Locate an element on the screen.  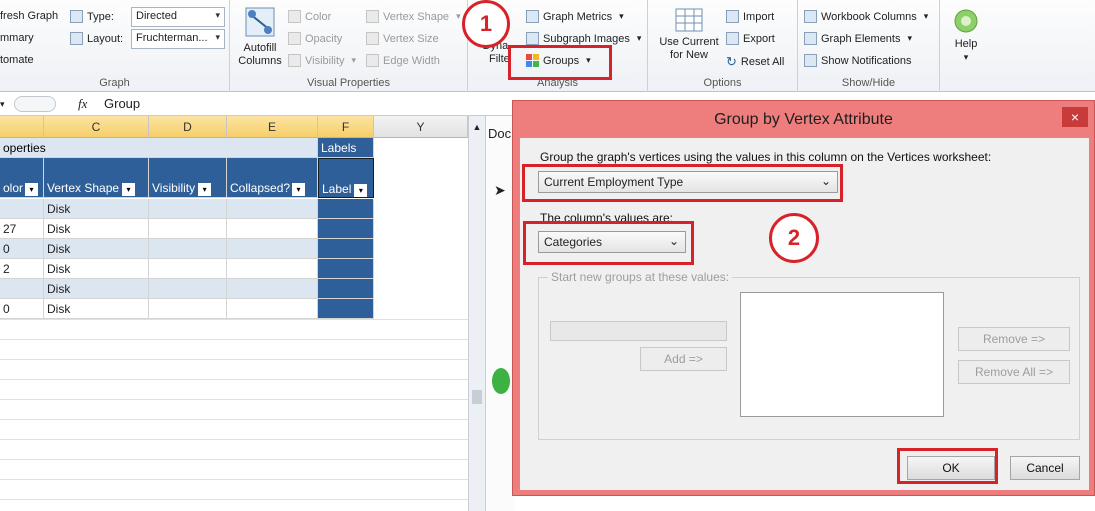
vertex-size-button: Vertex Size is located at coordinates (402, 38).